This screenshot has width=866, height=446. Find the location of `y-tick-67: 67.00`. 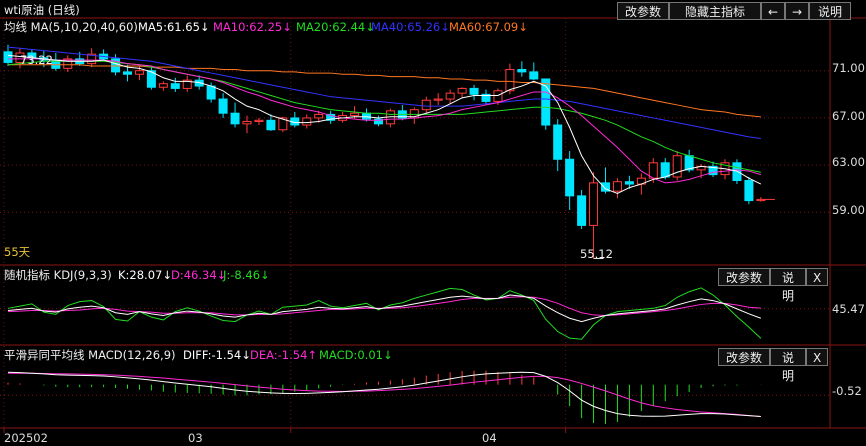

y-tick-67: 67.00 is located at coordinates (848, 116).